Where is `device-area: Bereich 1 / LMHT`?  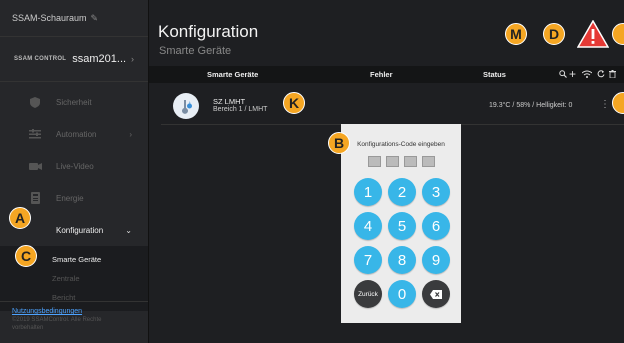 device-area: Bereich 1 / LMHT is located at coordinates (240, 109).